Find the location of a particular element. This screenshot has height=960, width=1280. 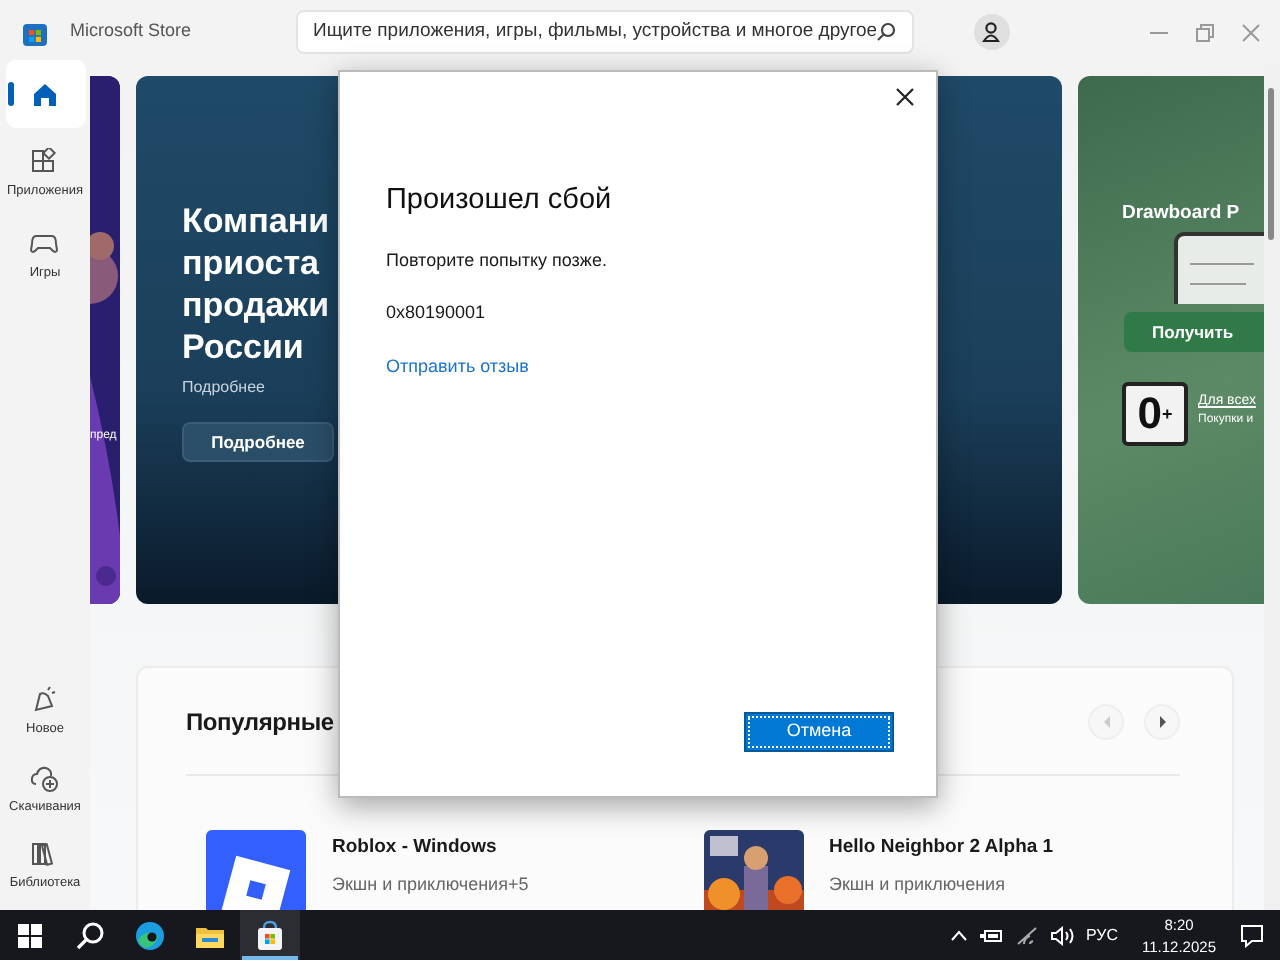

browser-icon is located at coordinates (150, 935).